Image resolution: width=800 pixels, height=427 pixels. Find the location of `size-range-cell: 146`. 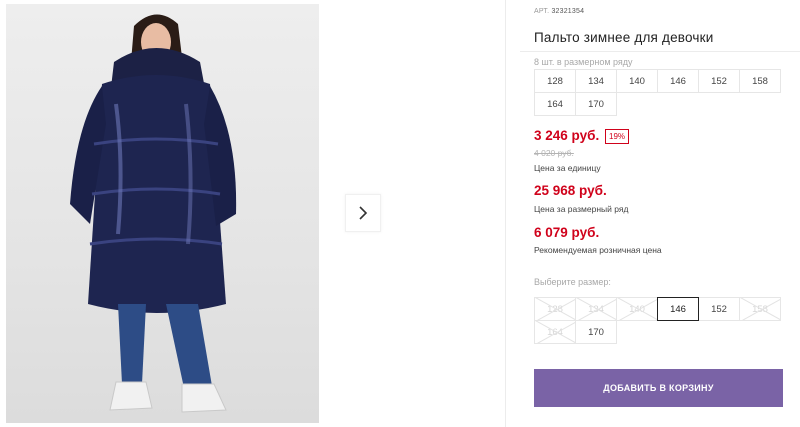

size-range-cell: 146 is located at coordinates (678, 81).